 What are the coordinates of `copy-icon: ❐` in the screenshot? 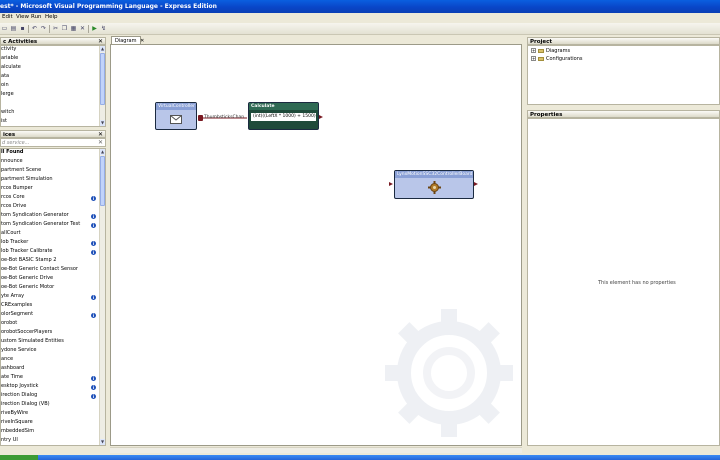 It's located at (64, 28).